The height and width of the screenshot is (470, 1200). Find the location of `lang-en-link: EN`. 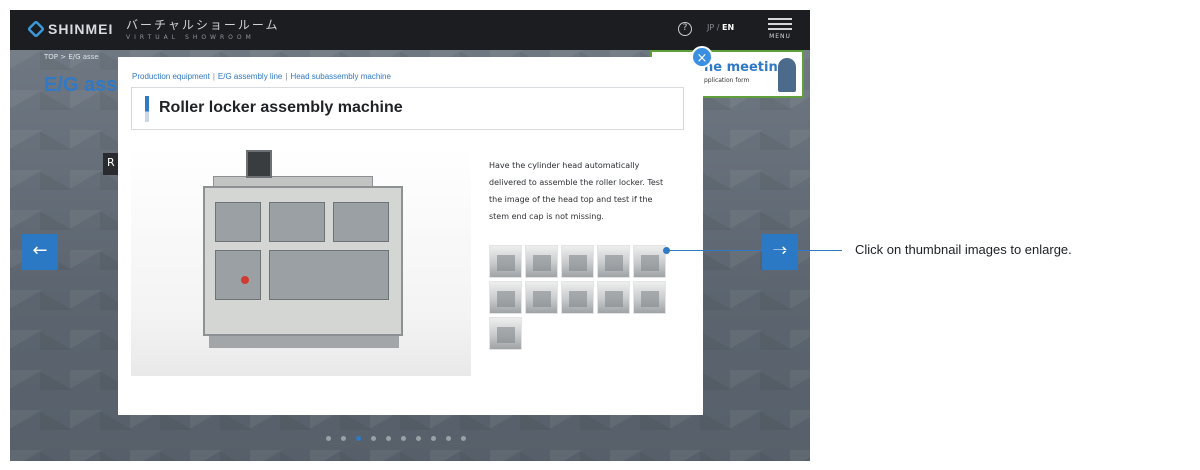

lang-en-link: EN is located at coordinates (728, 27).